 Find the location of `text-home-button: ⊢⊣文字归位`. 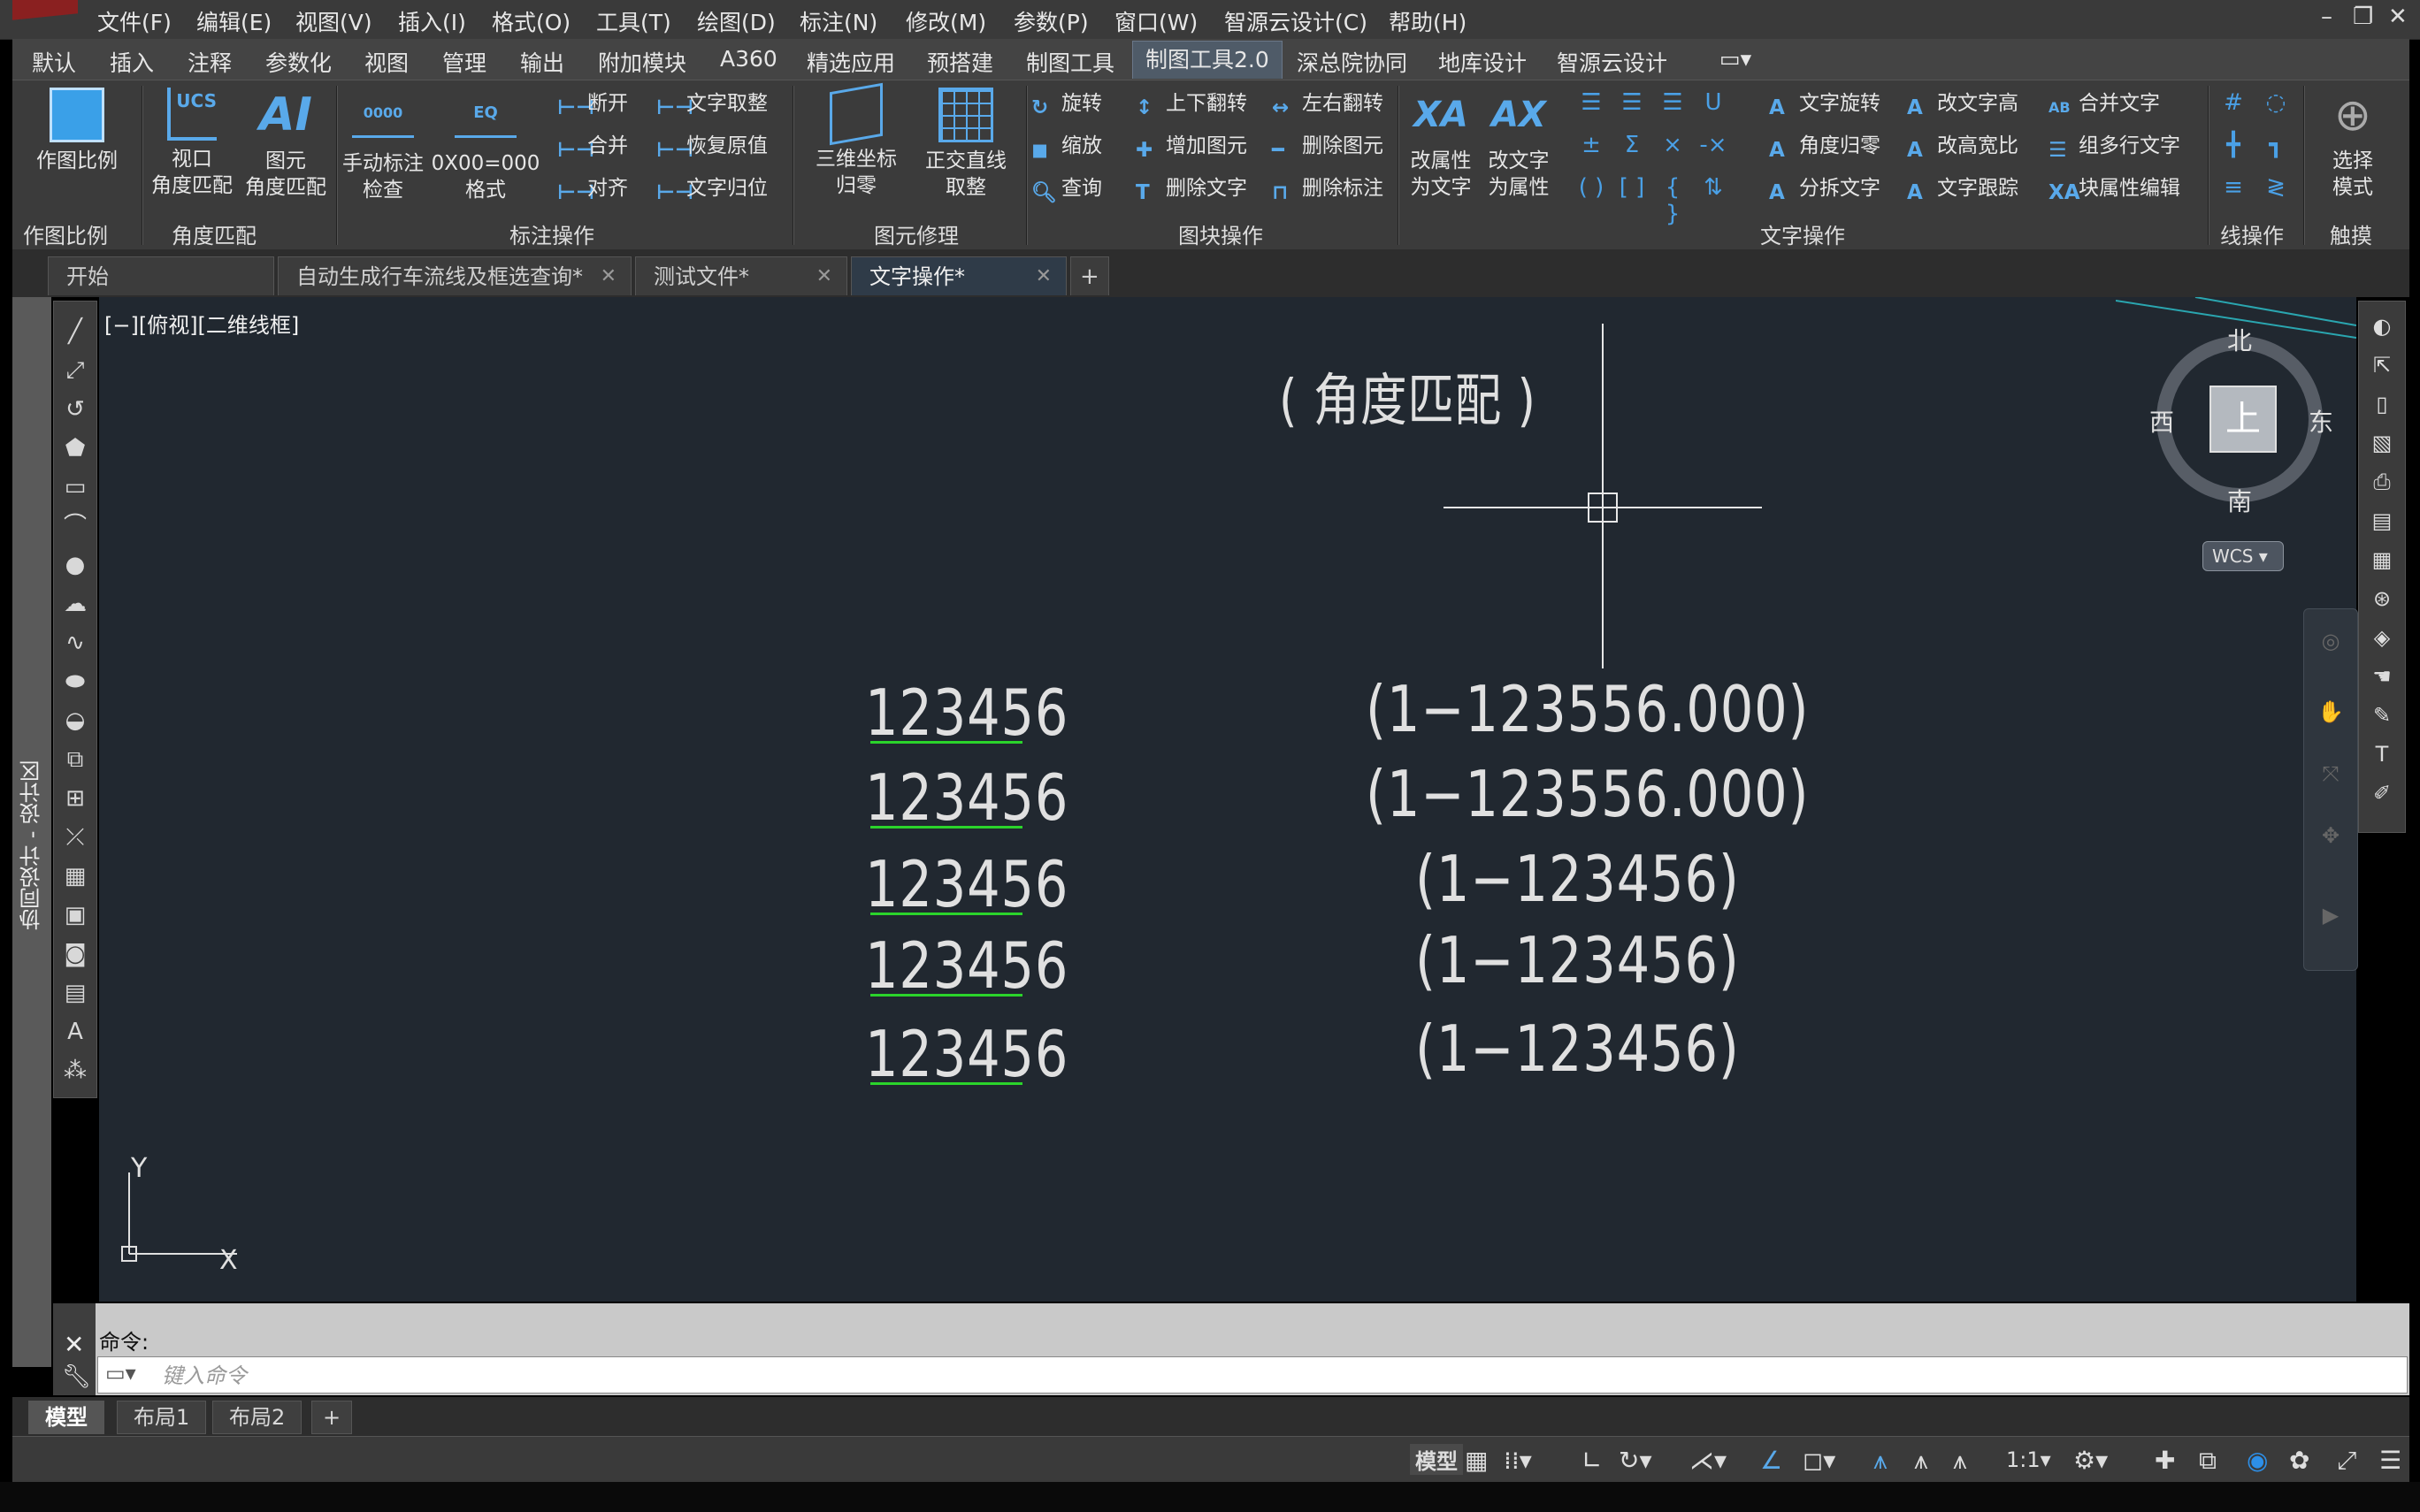

text-home-button: ⊢⊣文字归位 is located at coordinates (712, 189).